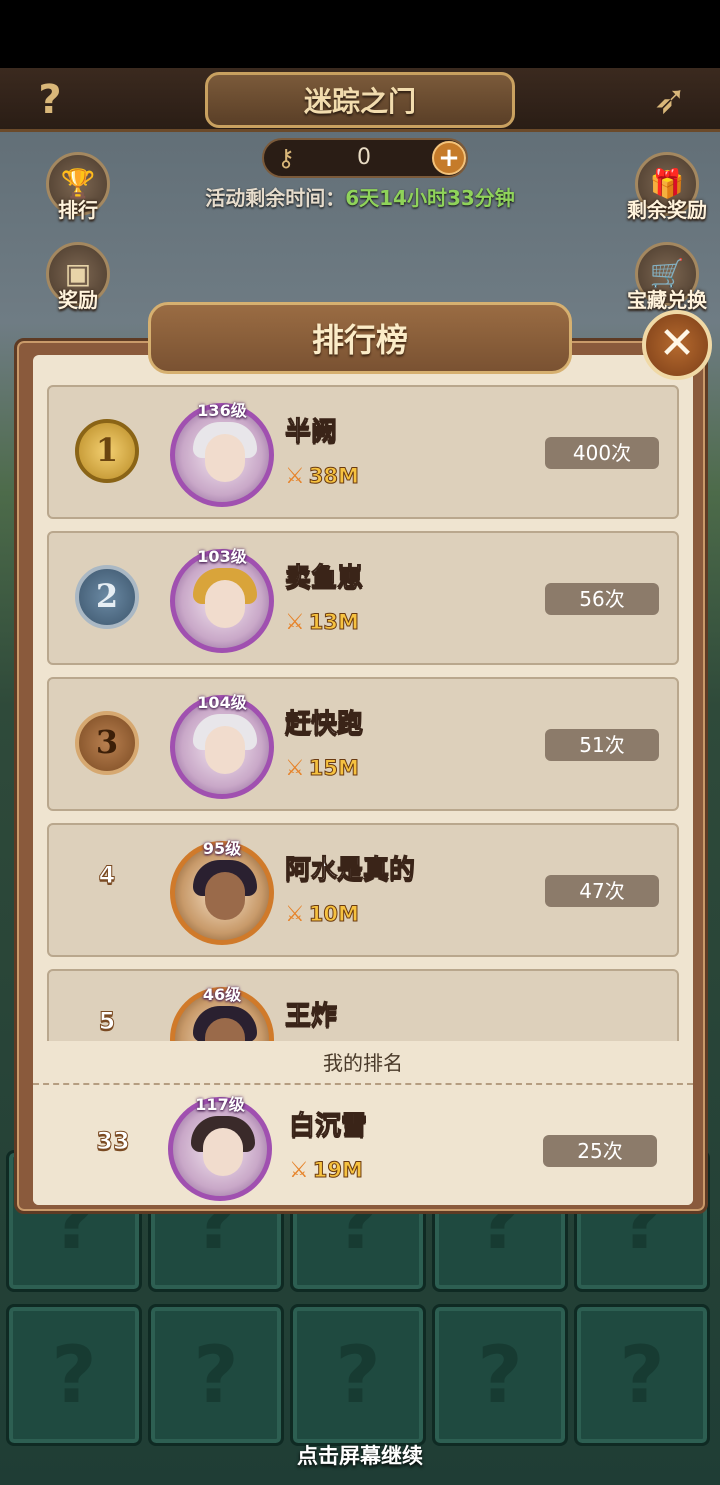 This screenshot has height=1485, width=720. I want to click on gold-medal-icon: 1, so click(107, 451).